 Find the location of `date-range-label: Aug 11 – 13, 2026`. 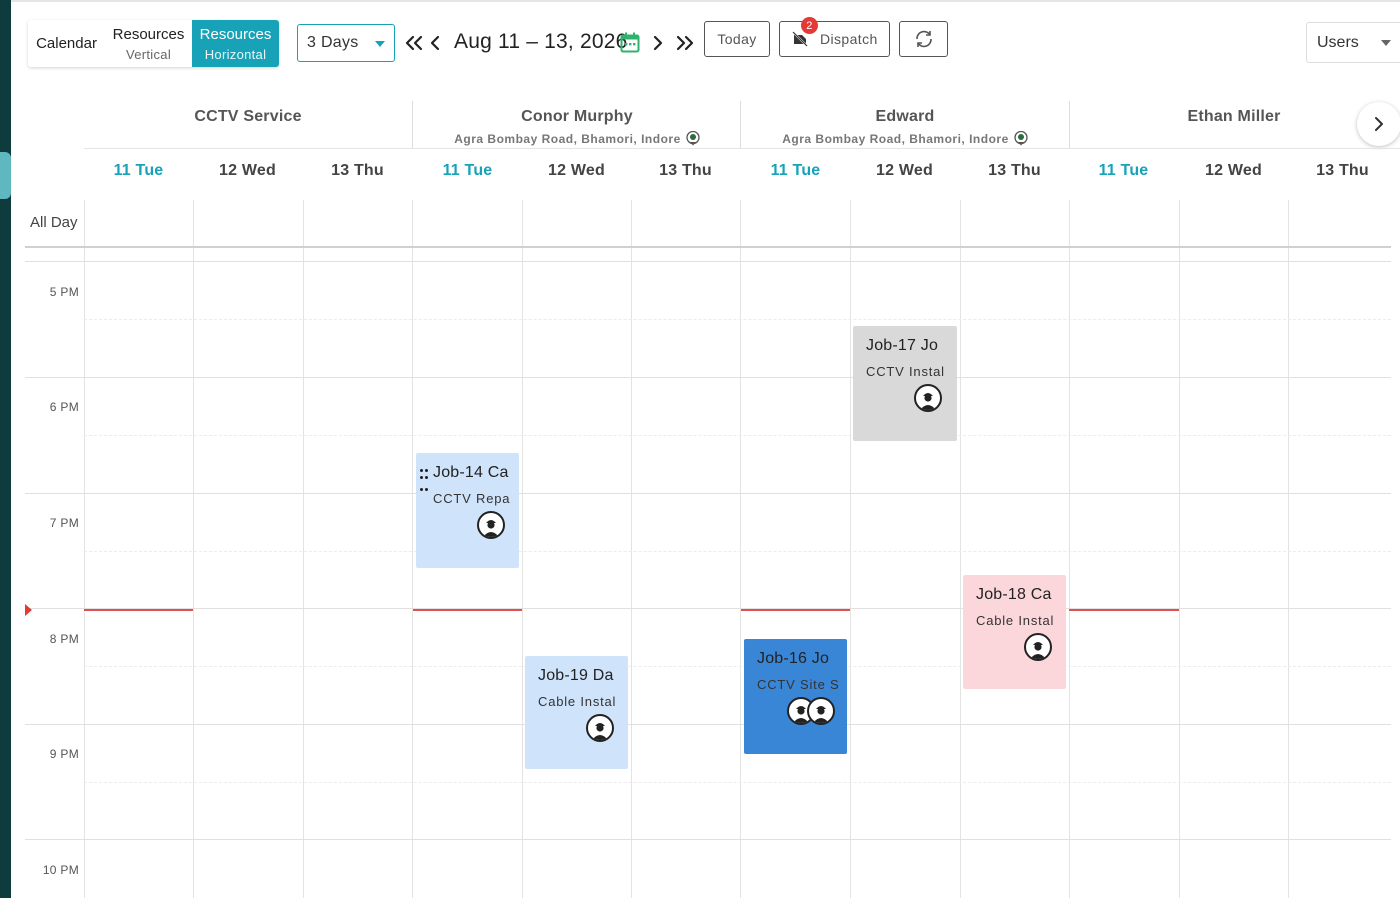

date-range-label: Aug 11 – 13, 2026 is located at coordinates (541, 41).